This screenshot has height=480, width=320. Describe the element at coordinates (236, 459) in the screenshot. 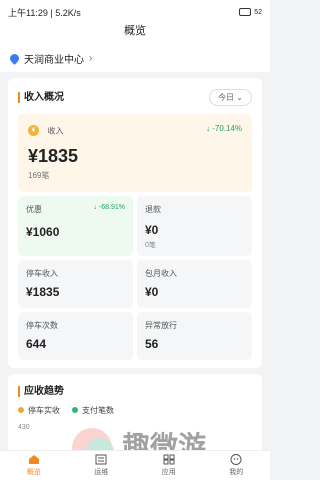

I see `profile-icon` at that location.